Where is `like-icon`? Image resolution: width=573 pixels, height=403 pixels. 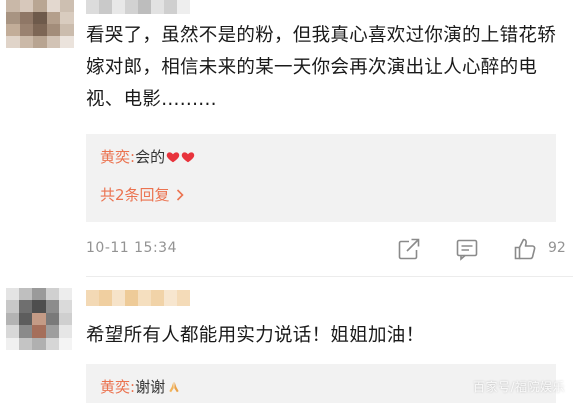 like-icon is located at coordinates (525, 249).